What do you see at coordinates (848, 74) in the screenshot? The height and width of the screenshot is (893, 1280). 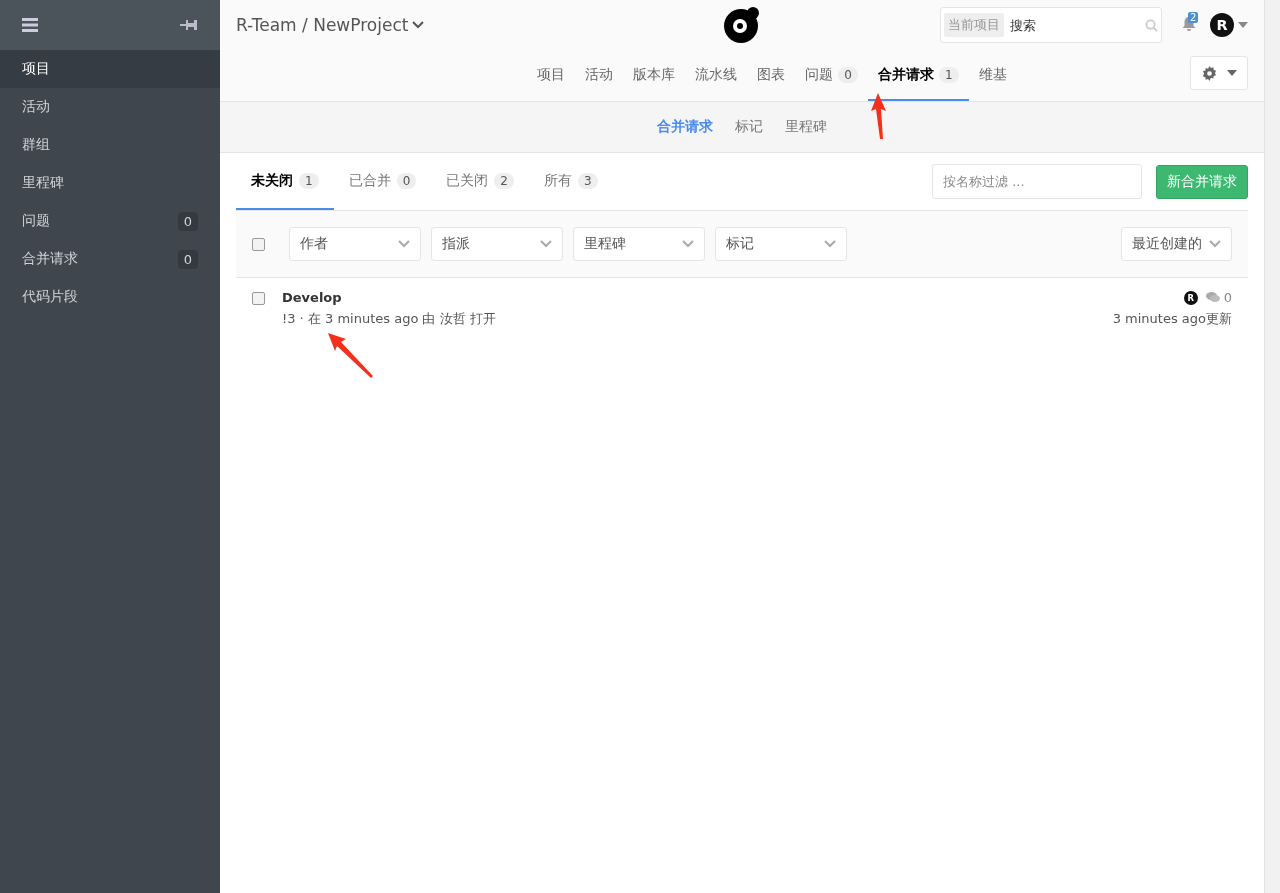 I see `nav-tab-count: 0` at bounding box center [848, 74].